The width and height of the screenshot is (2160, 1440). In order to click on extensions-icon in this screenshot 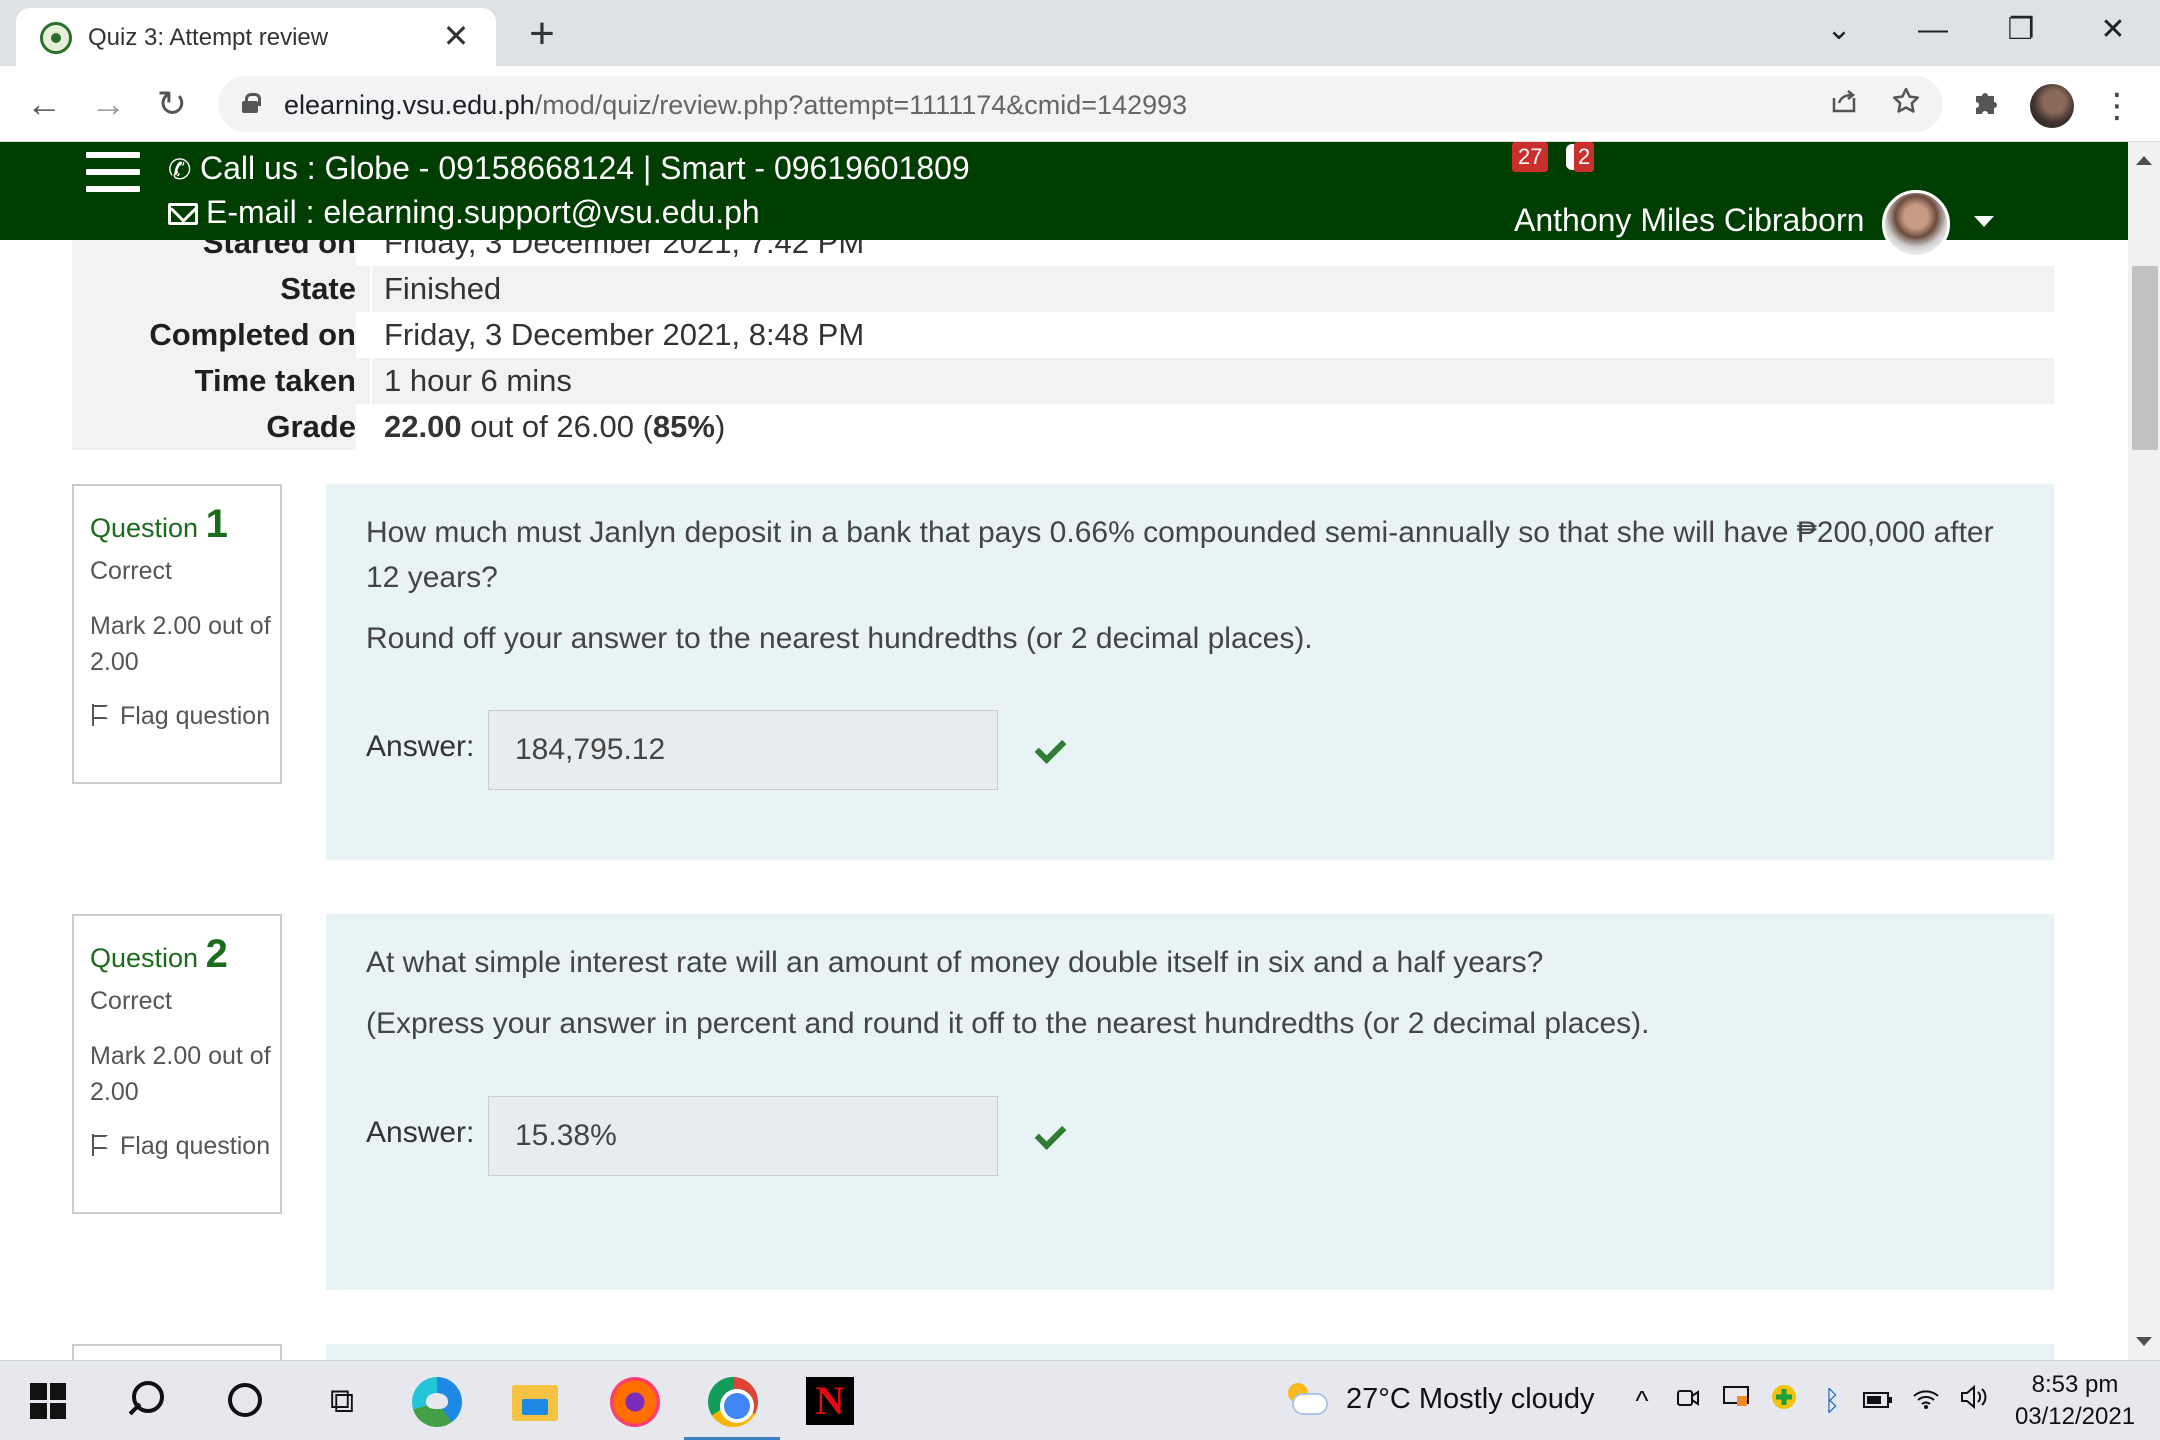, I will do `click(1986, 104)`.